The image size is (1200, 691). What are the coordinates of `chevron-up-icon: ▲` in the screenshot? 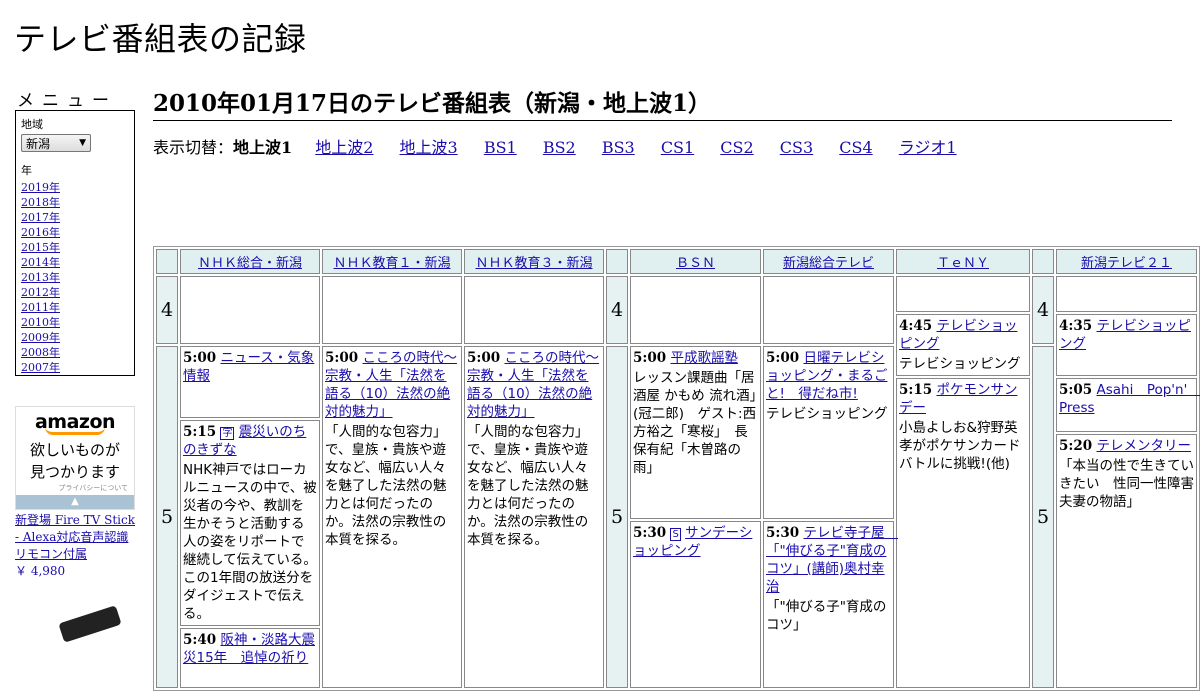 It's located at (75, 501).